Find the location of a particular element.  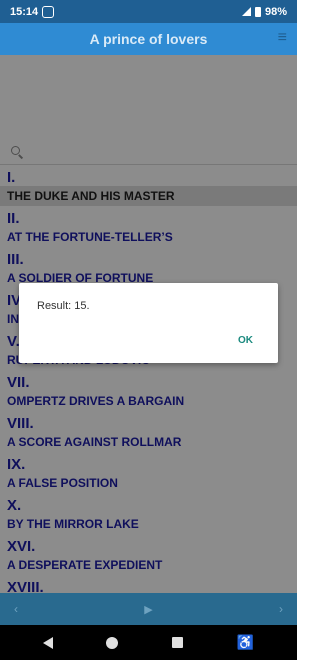

search-bar is located at coordinates (148, 151).